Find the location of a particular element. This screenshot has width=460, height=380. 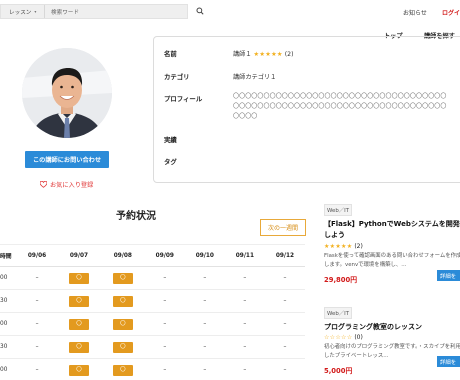

search-bar: レッスン ▾ 検索ワード is located at coordinates (94, 11).